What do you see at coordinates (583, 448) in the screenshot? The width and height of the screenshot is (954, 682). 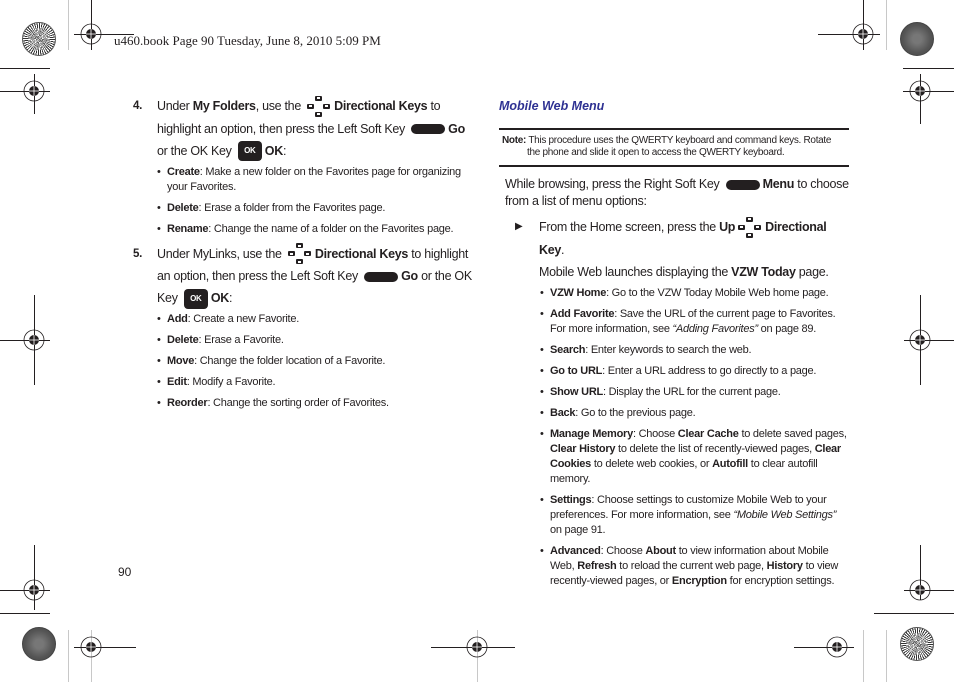 I see `option-subterm: Clear History` at bounding box center [583, 448].